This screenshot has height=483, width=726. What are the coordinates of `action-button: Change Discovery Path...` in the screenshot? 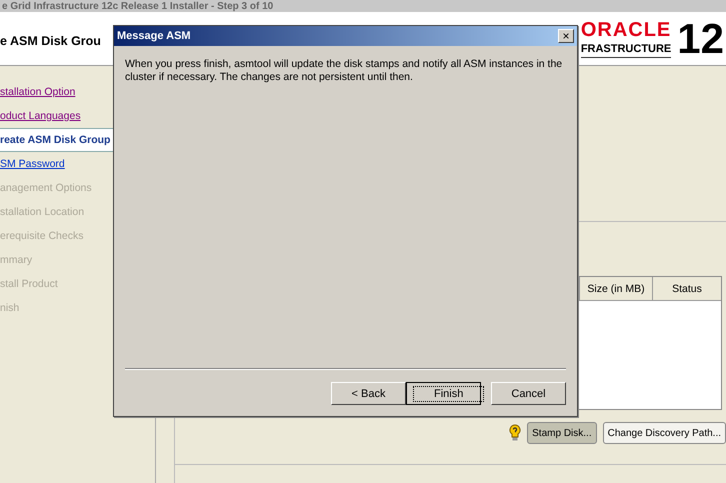 It's located at (664, 433).